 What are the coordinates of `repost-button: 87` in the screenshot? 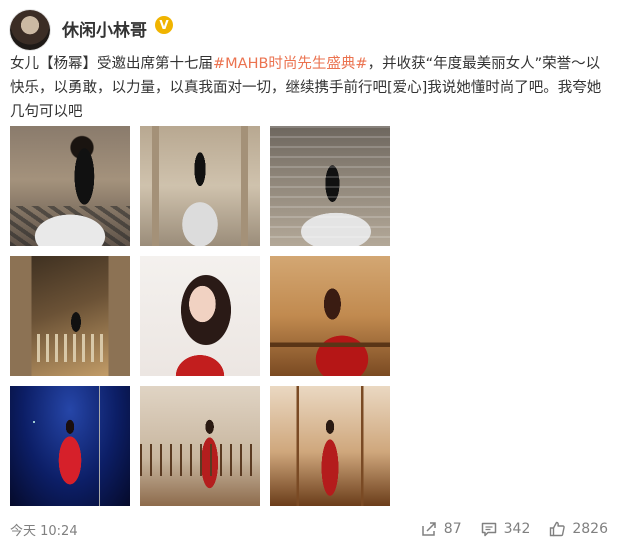 It's located at (441, 529).